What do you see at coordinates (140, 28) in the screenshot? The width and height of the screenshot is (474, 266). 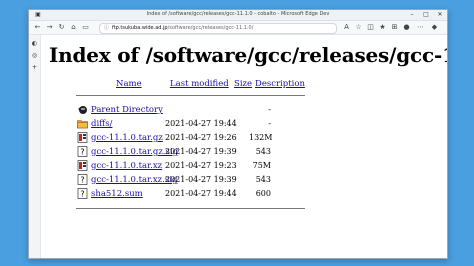 I see `url-host: ftp.tsukuba.wide.ad.jp` at bounding box center [140, 28].